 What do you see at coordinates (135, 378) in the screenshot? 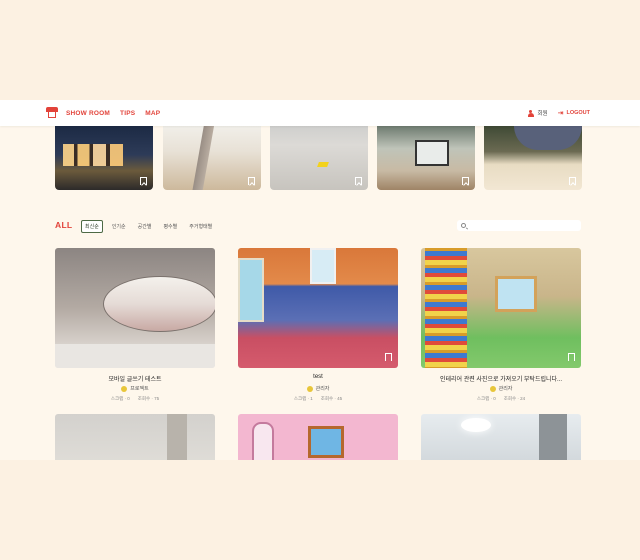
I see `post-title: 모바일 글쓰기 테스트` at bounding box center [135, 378].